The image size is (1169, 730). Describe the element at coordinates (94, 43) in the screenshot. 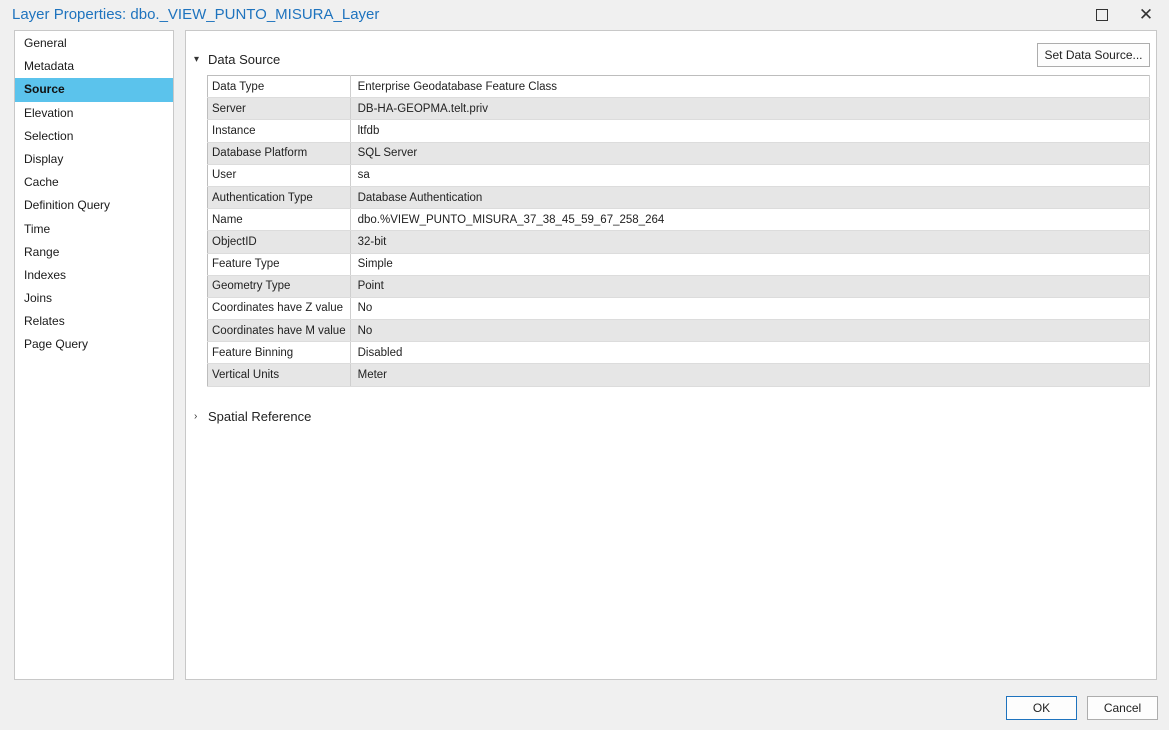

I see `sidebar-item-general: General` at that location.